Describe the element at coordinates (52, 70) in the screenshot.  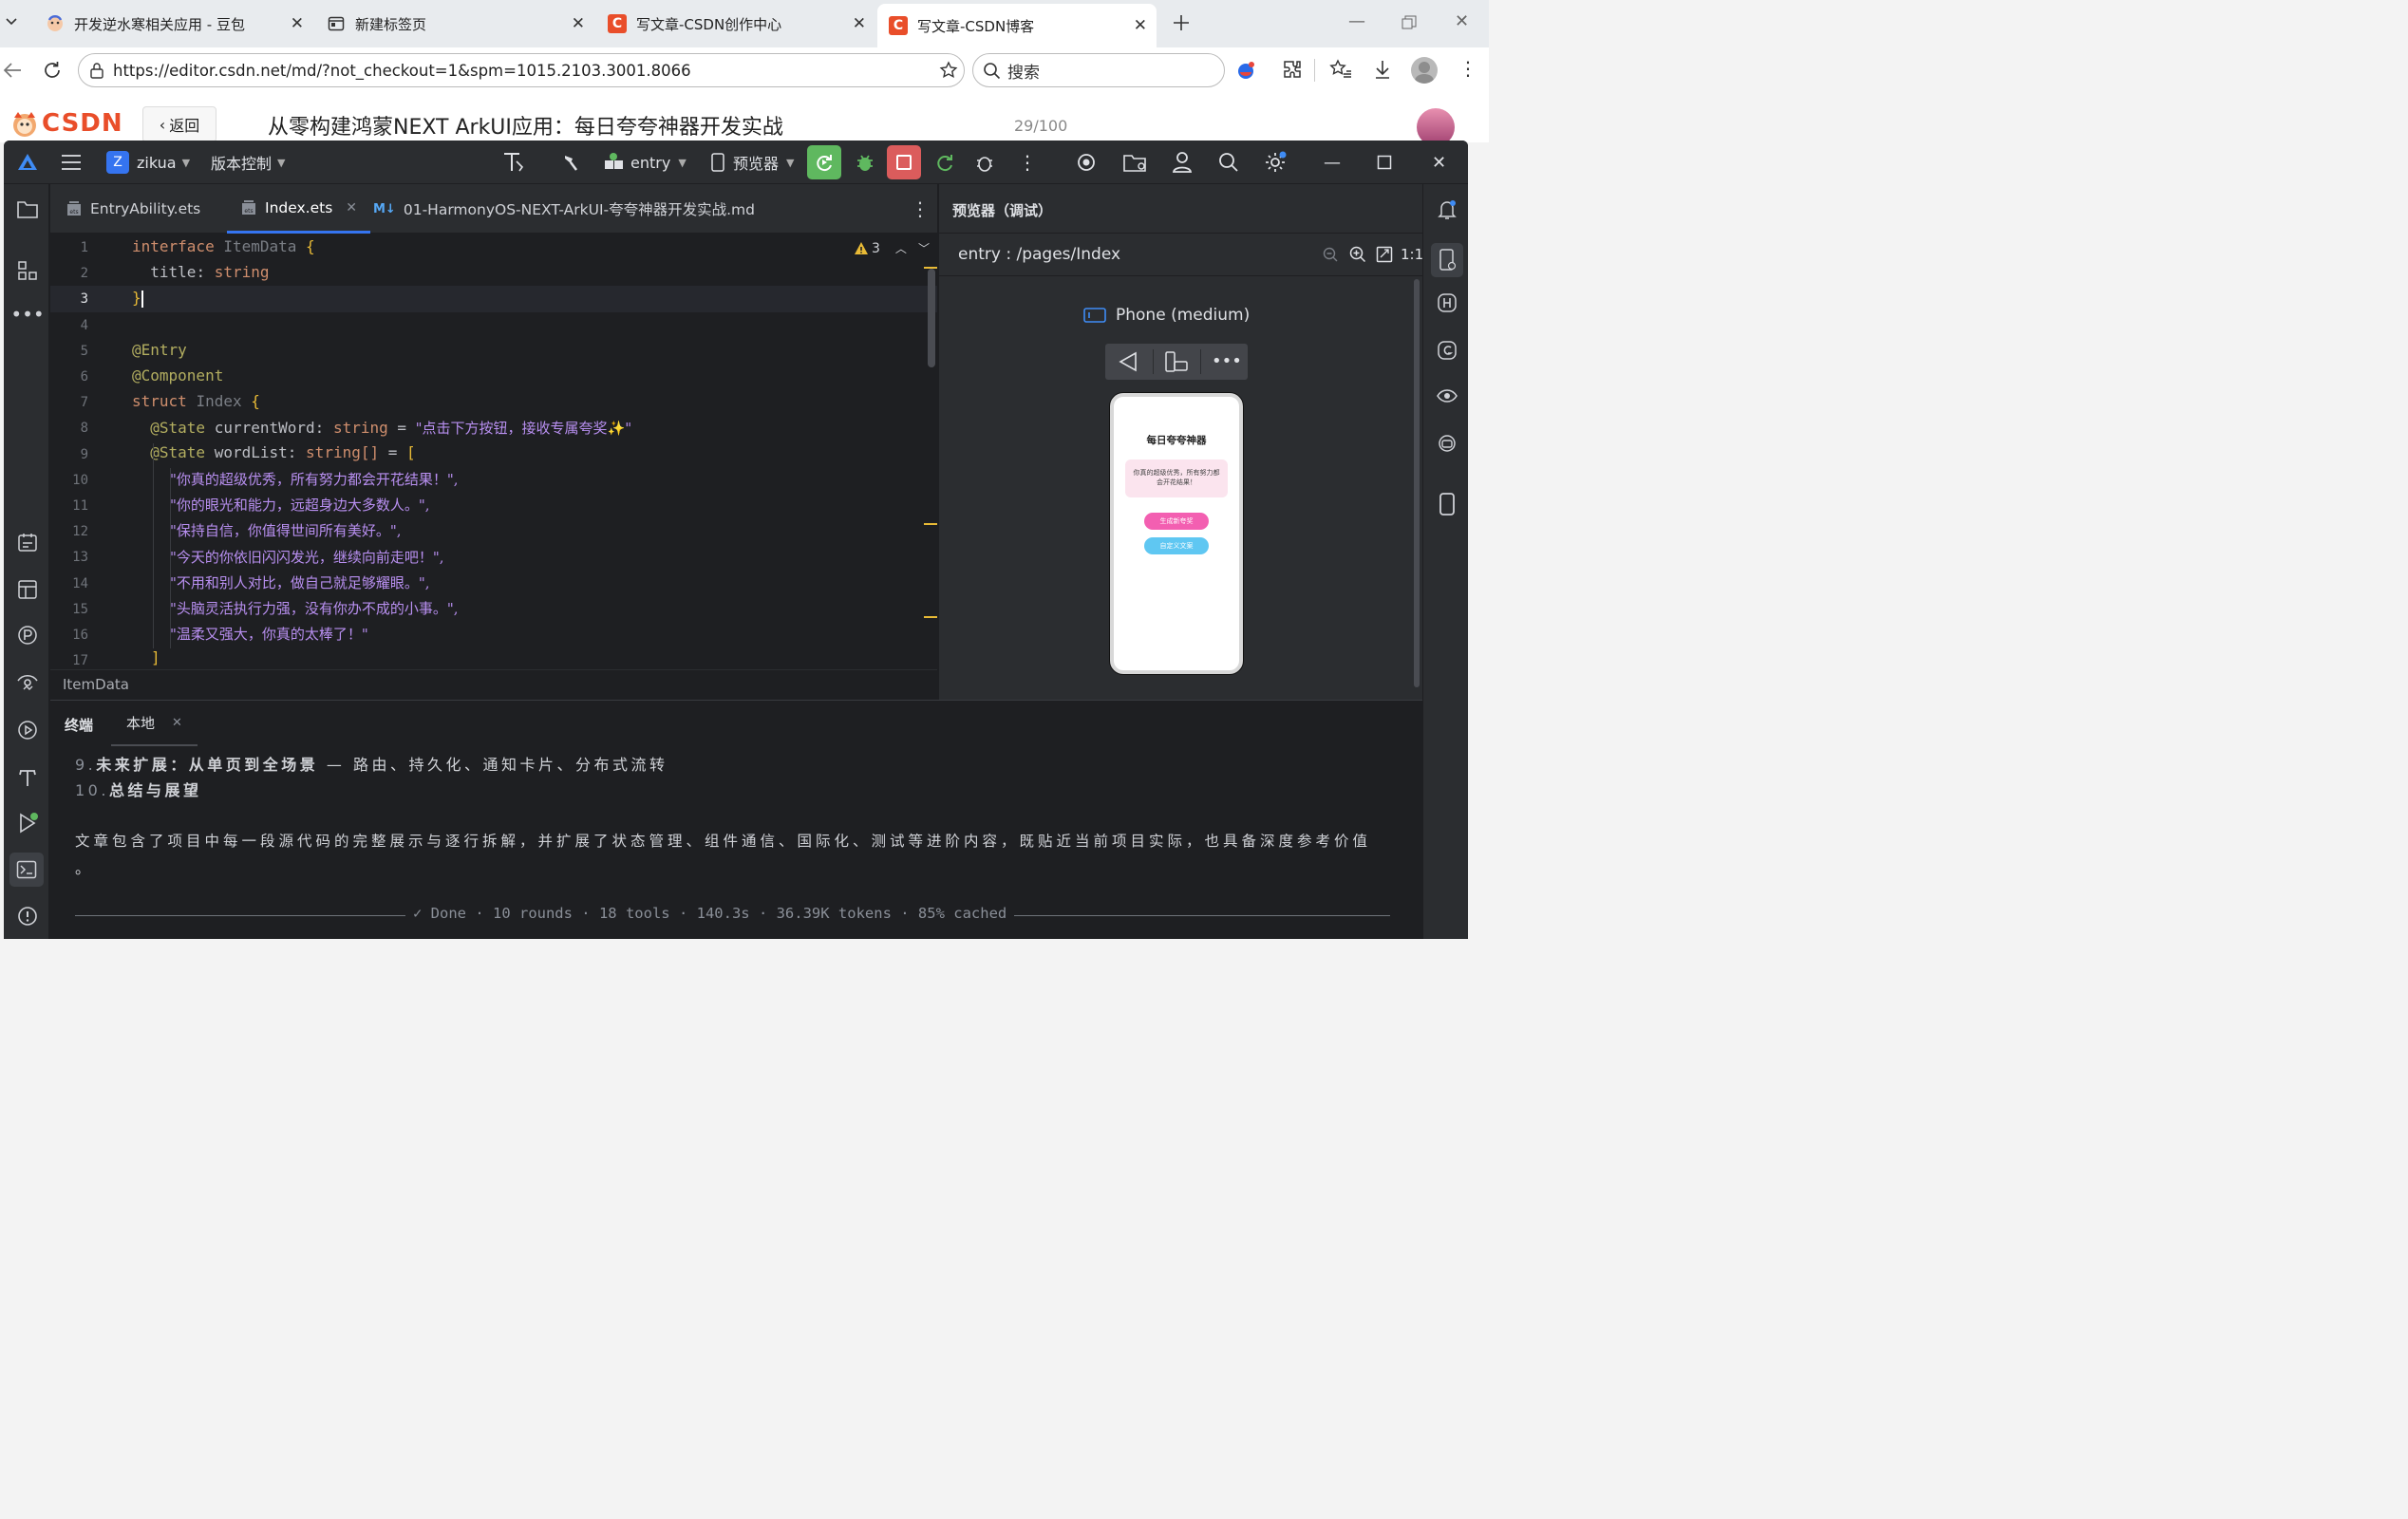
I see `reload-icon` at that location.